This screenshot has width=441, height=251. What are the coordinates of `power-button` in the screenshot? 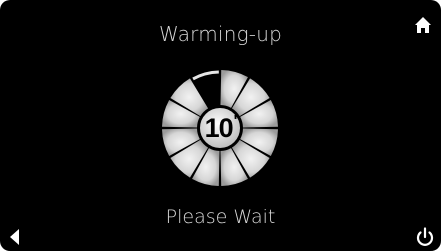 It's located at (425, 237).